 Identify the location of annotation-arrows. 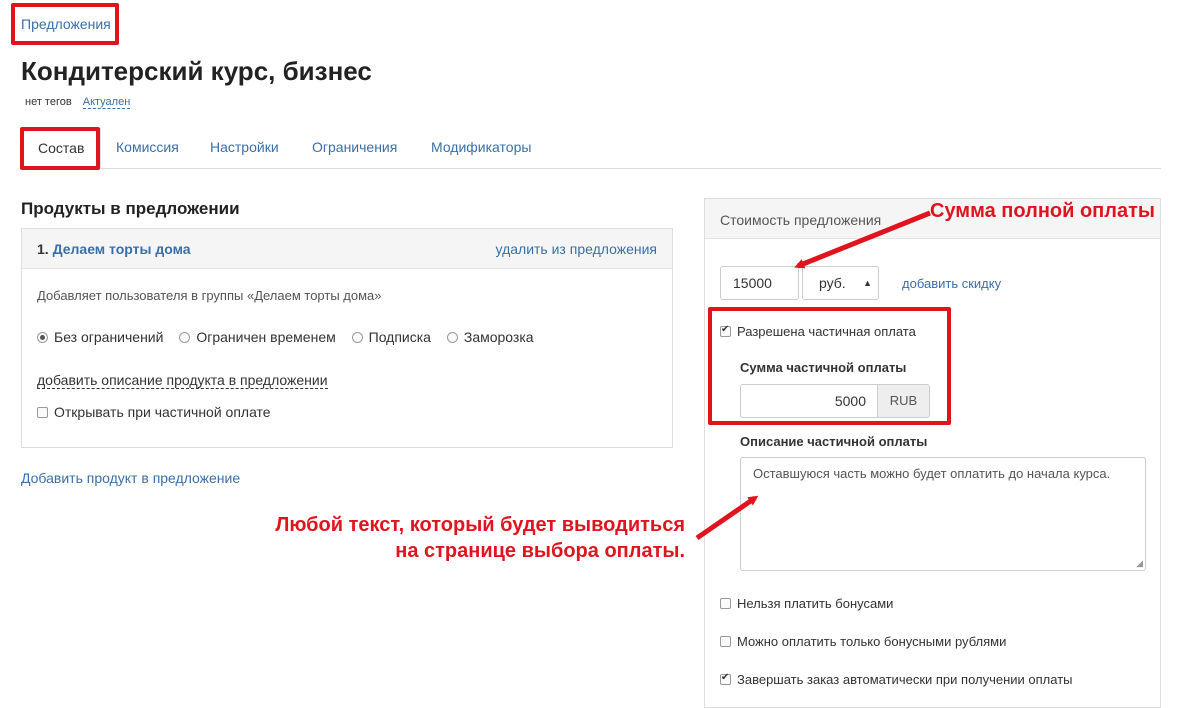
(813, 375).